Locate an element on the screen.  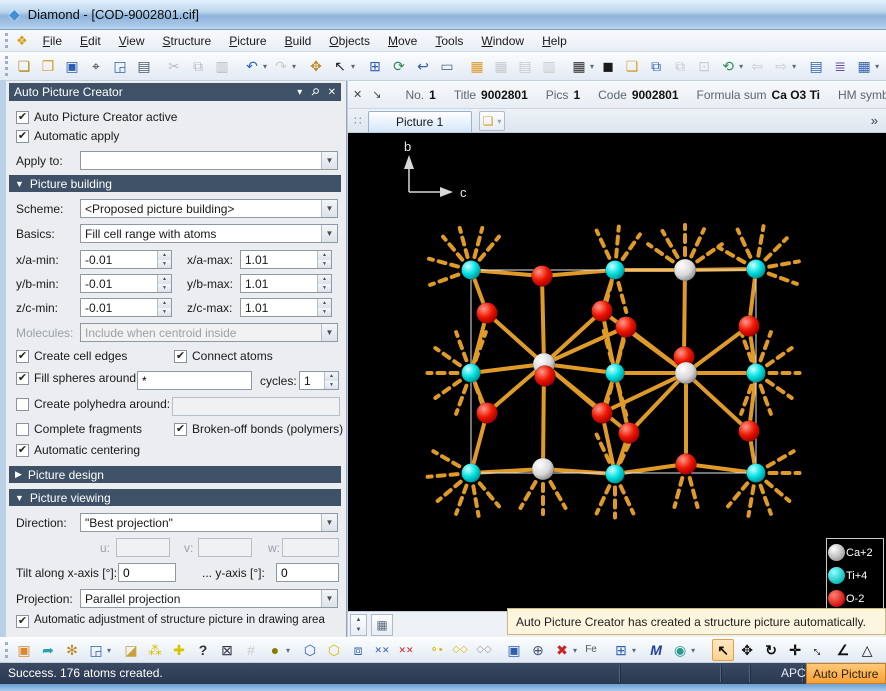
mode-move-button: ✥ is located at coordinates (747, 650).